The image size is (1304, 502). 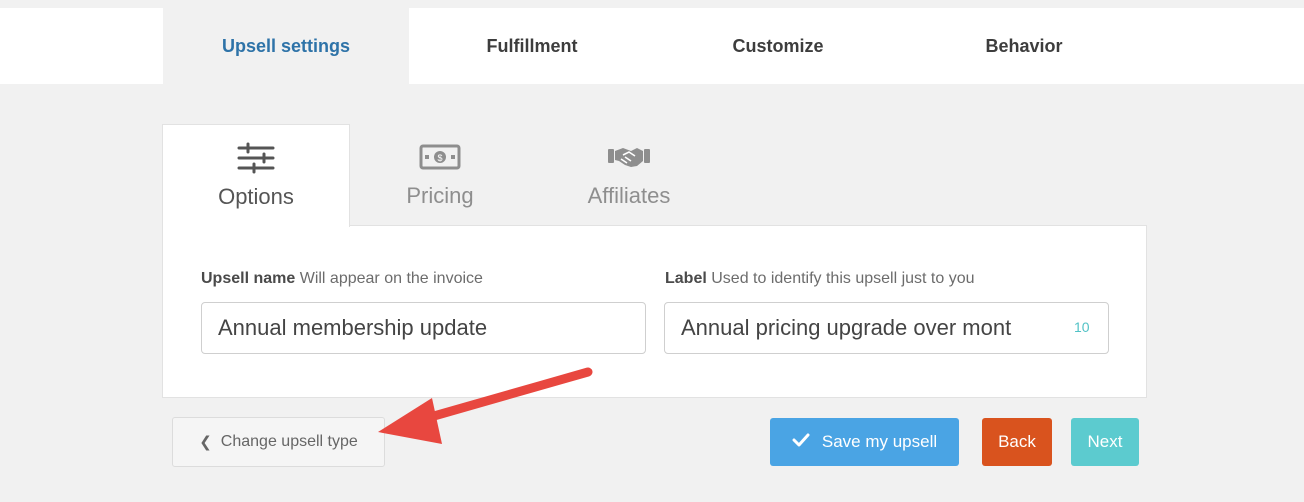 What do you see at coordinates (440, 175) in the screenshot?
I see `subtab-pricing: $ Pricing` at bounding box center [440, 175].